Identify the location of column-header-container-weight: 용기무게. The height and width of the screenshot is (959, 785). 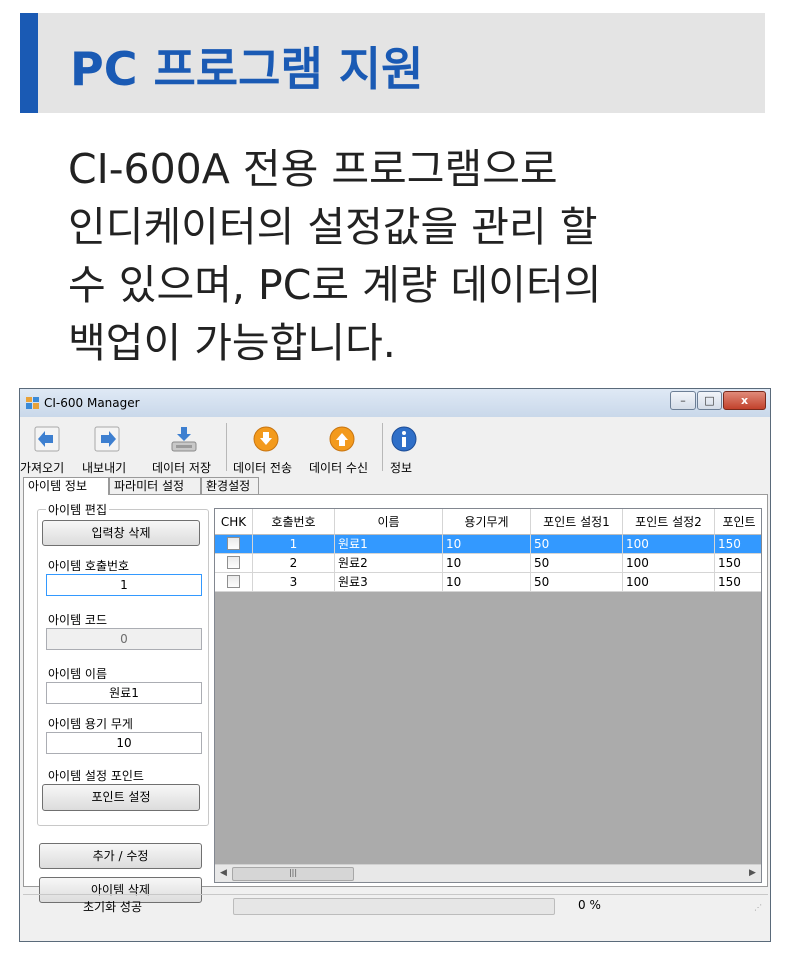
(487, 522).